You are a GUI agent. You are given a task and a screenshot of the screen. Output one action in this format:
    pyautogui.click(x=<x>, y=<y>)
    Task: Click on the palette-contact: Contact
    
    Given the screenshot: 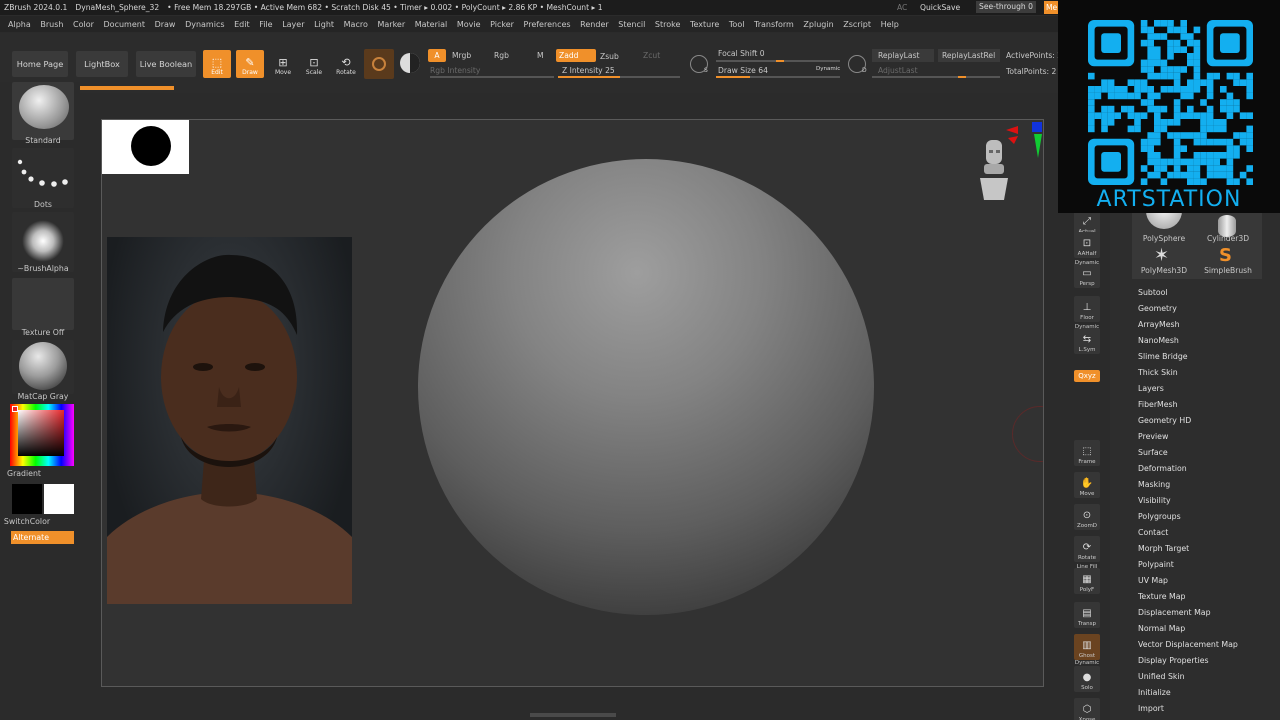 What is the action you would take?
    pyautogui.click(x=1153, y=532)
    